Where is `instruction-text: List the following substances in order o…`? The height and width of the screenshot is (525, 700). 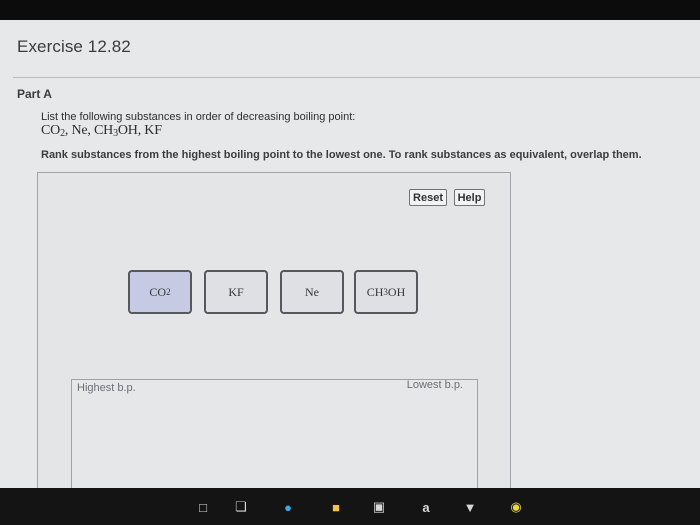
instruction-text: List the following substances in order o… is located at coordinates (198, 117).